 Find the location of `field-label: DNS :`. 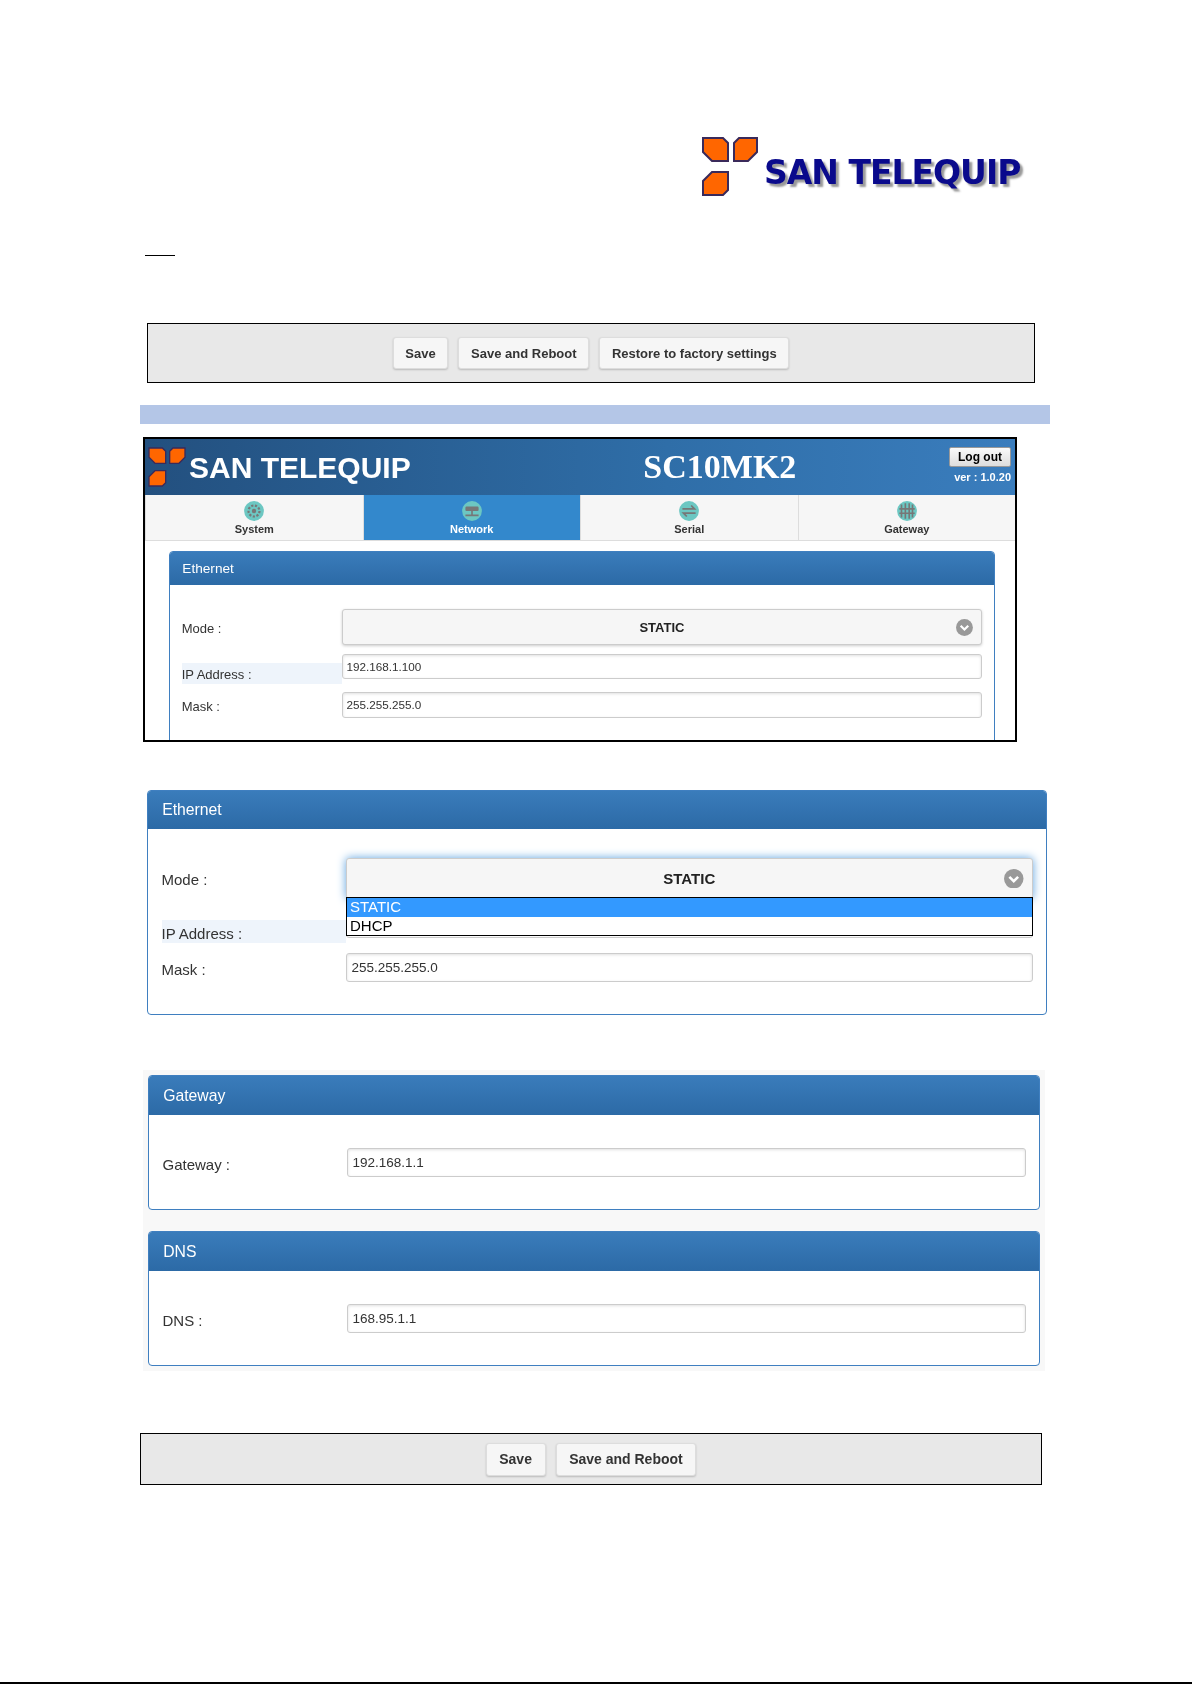

field-label: DNS : is located at coordinates (183, 1320).